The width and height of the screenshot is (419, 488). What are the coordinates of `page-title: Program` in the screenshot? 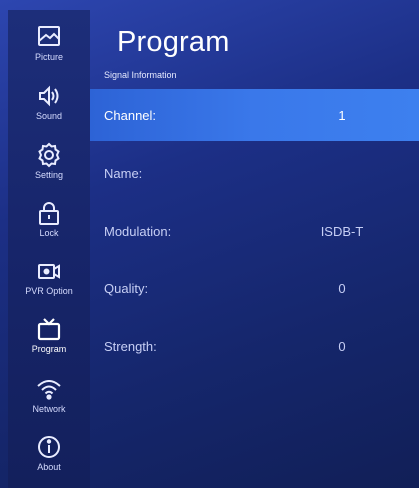 It's located at (173, 42).